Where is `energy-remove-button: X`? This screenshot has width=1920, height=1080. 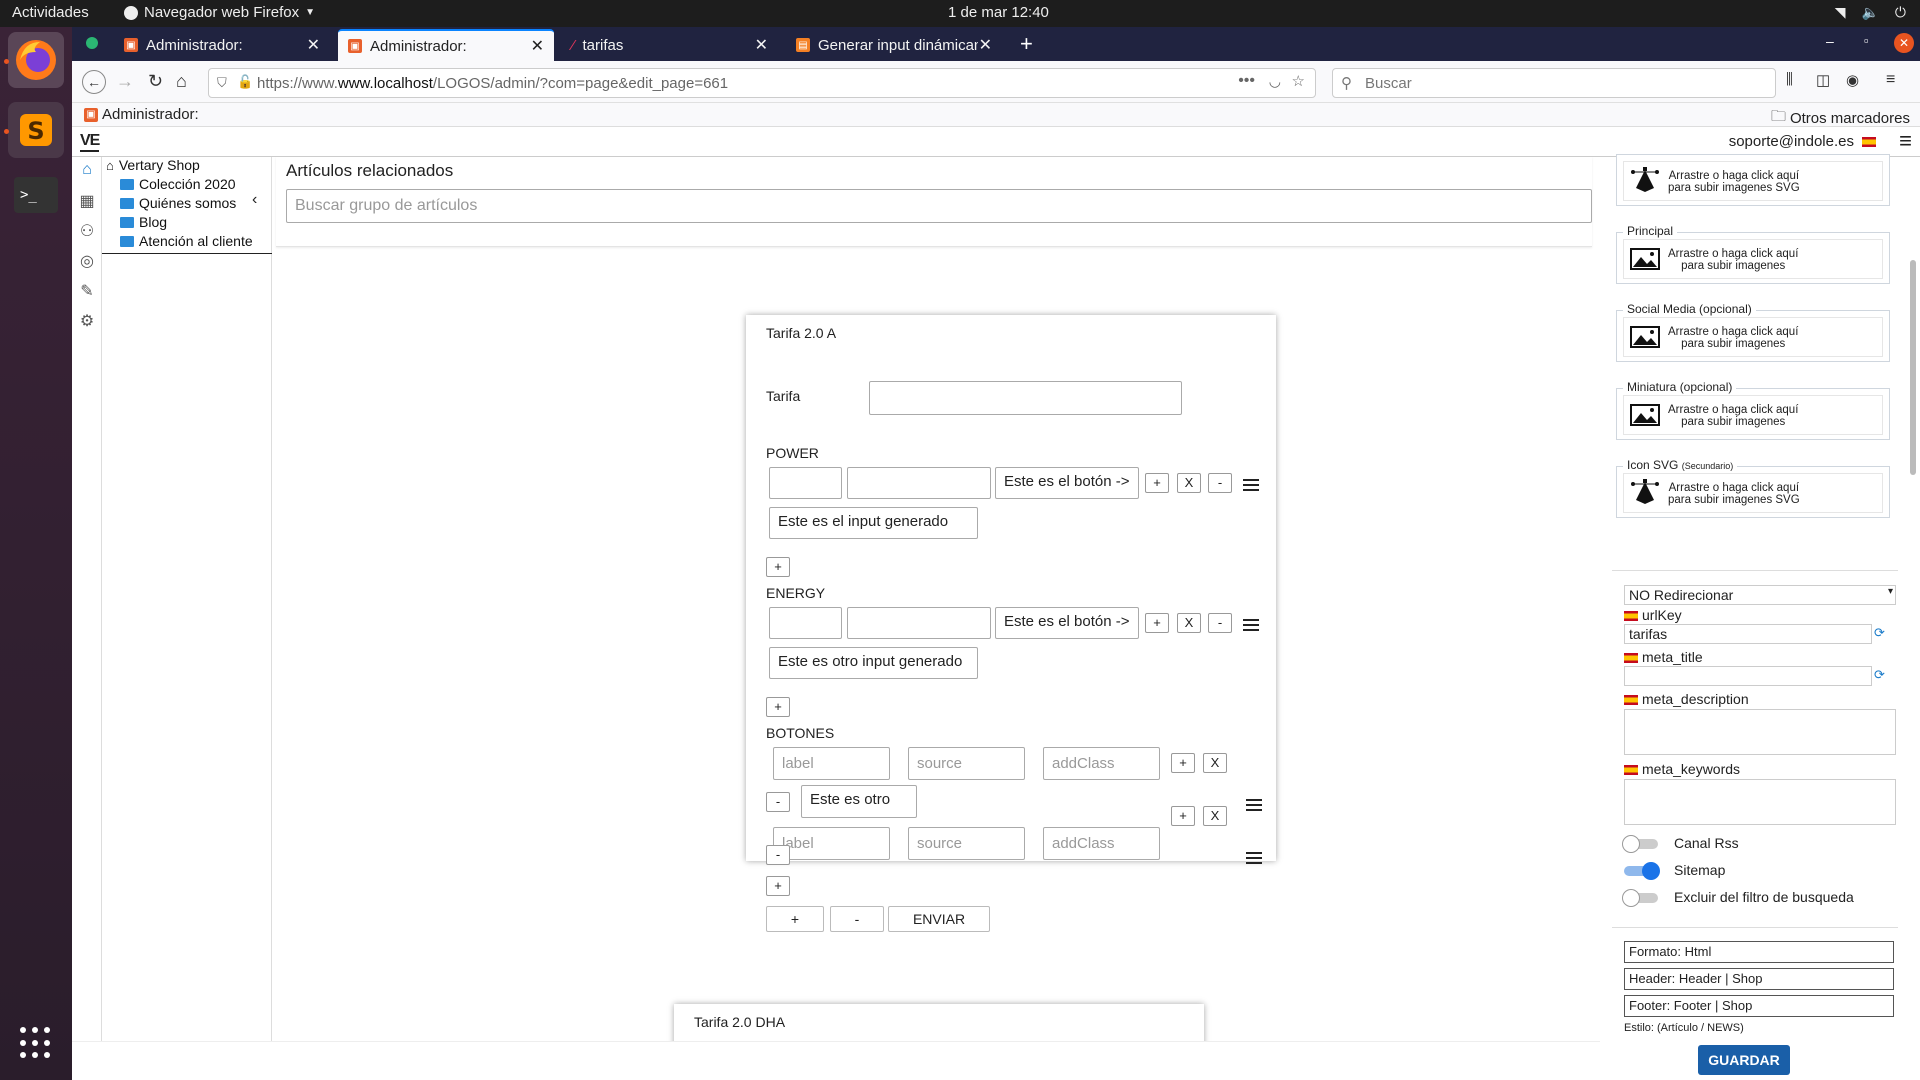 energy-remove-button: X is located at coordinates (1189, 623).